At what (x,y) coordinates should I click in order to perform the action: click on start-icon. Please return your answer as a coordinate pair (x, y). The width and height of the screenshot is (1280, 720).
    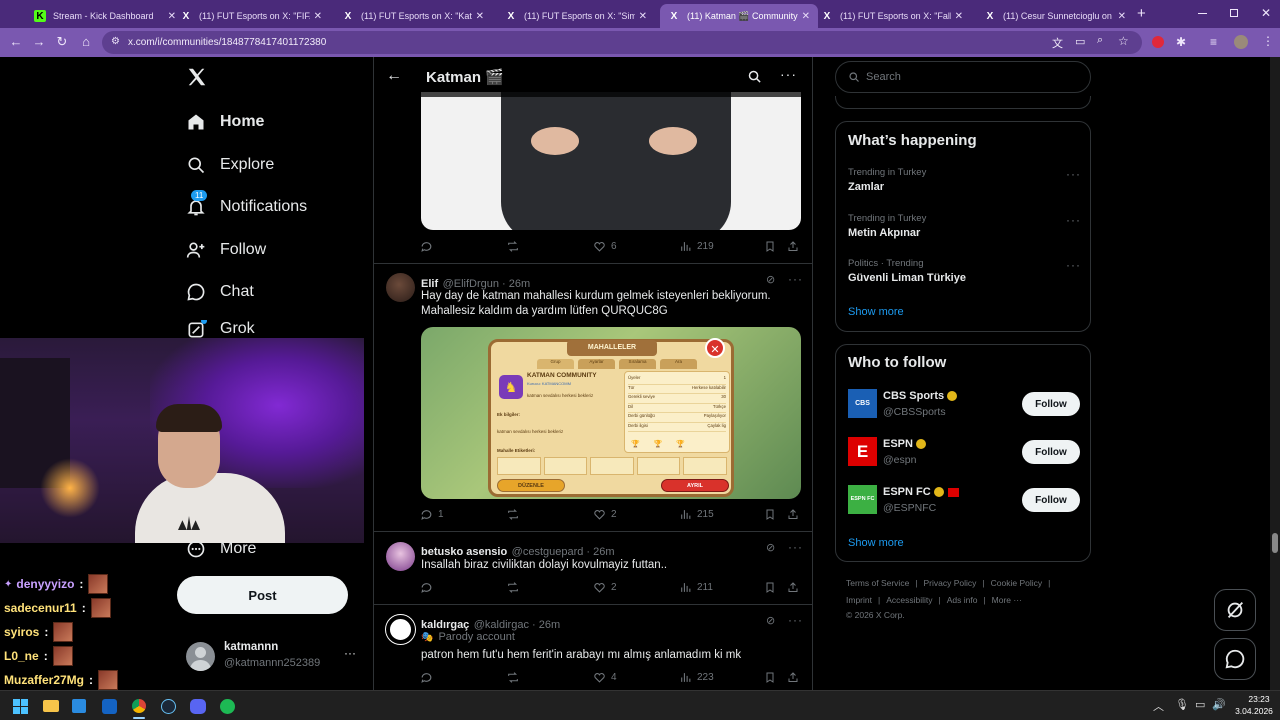
    Looking at the image, I should click on (20, 706).